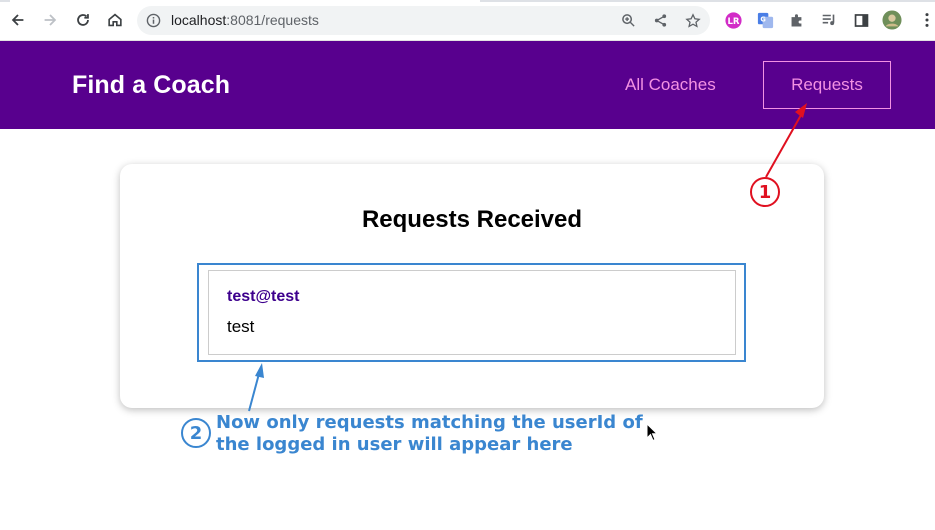 This screenshot has height=530, width=935. Describe the element at coordinates (467, 1) in the screenshot. I see `tab-strip` at that location.